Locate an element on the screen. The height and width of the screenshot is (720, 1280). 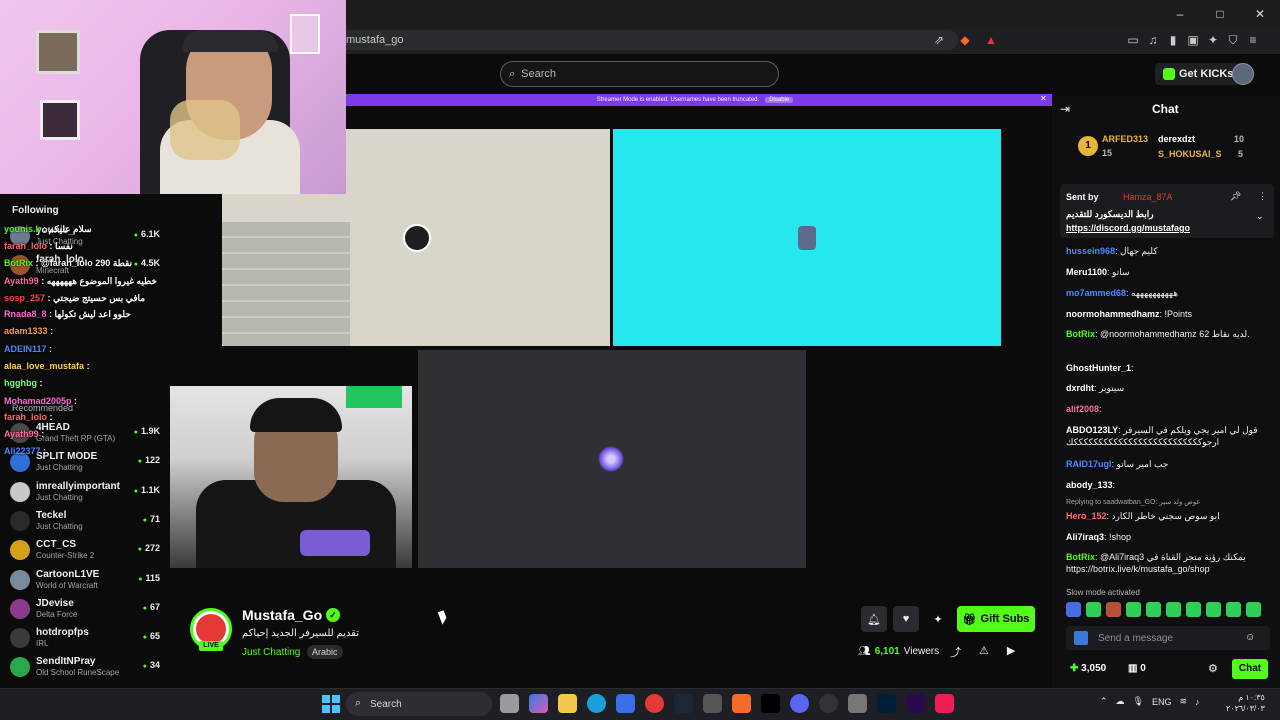
settings-gear-icon: ⚙ is located at coordinates (1213, 668).